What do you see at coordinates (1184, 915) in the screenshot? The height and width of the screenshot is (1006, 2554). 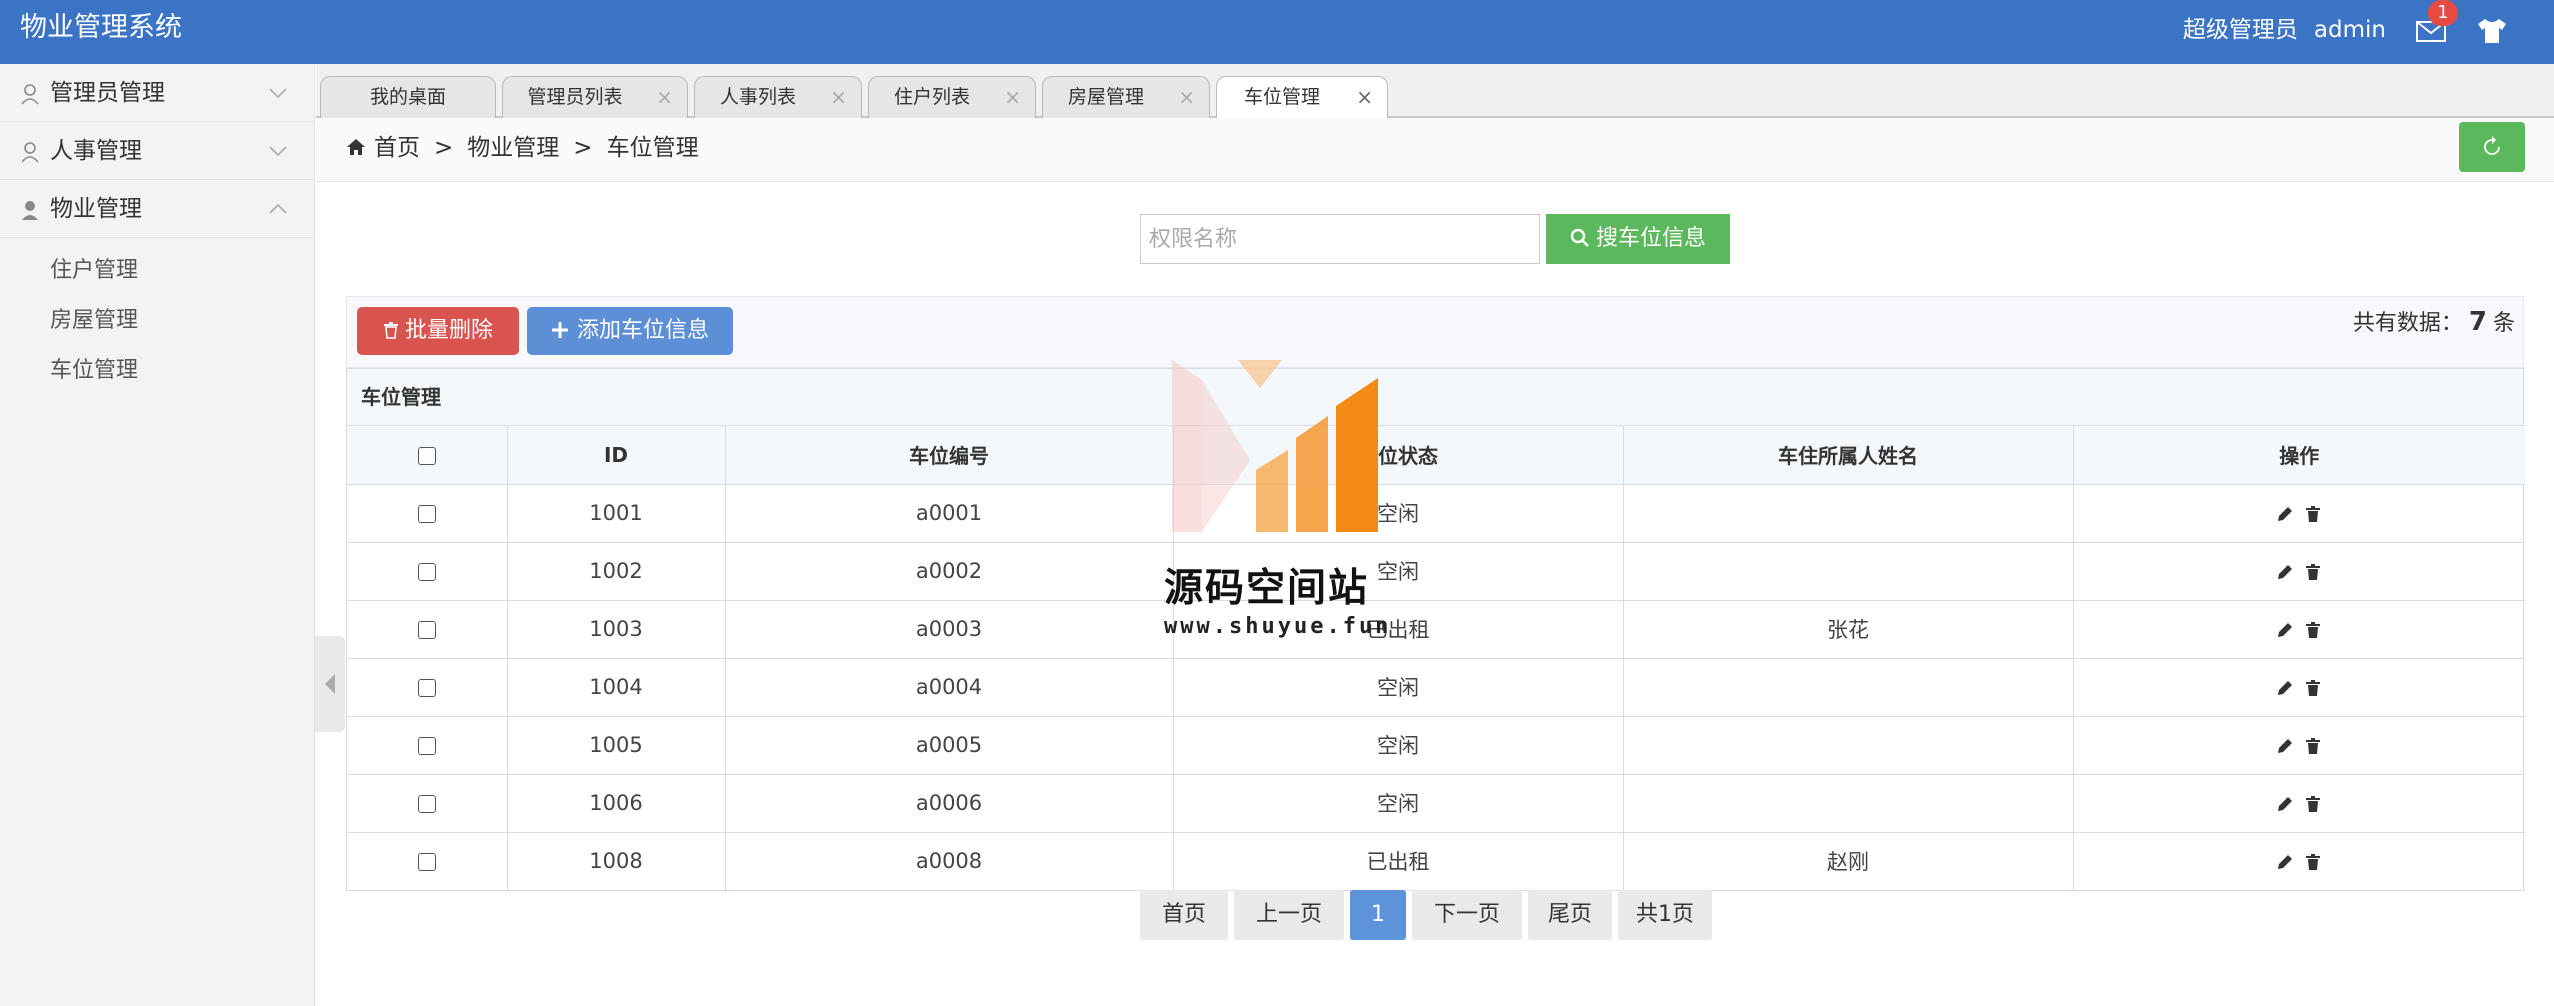 I see `page-first: 首页` at bounding box center [1184, 915].